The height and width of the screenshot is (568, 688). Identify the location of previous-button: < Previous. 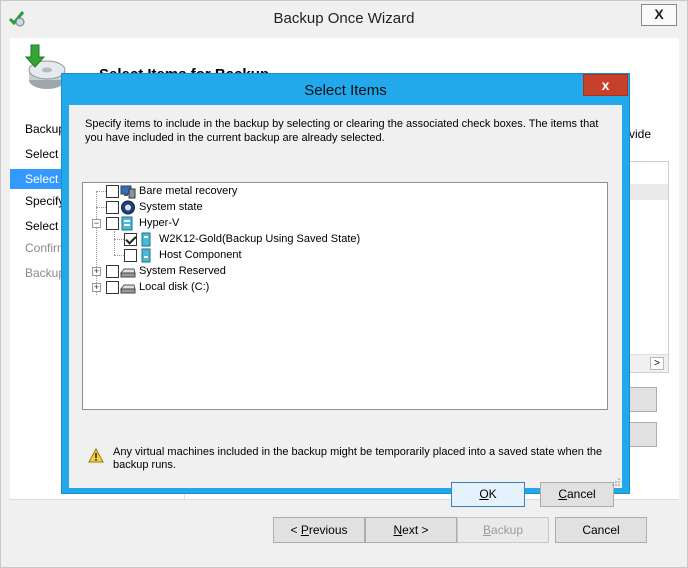
(319, 530).